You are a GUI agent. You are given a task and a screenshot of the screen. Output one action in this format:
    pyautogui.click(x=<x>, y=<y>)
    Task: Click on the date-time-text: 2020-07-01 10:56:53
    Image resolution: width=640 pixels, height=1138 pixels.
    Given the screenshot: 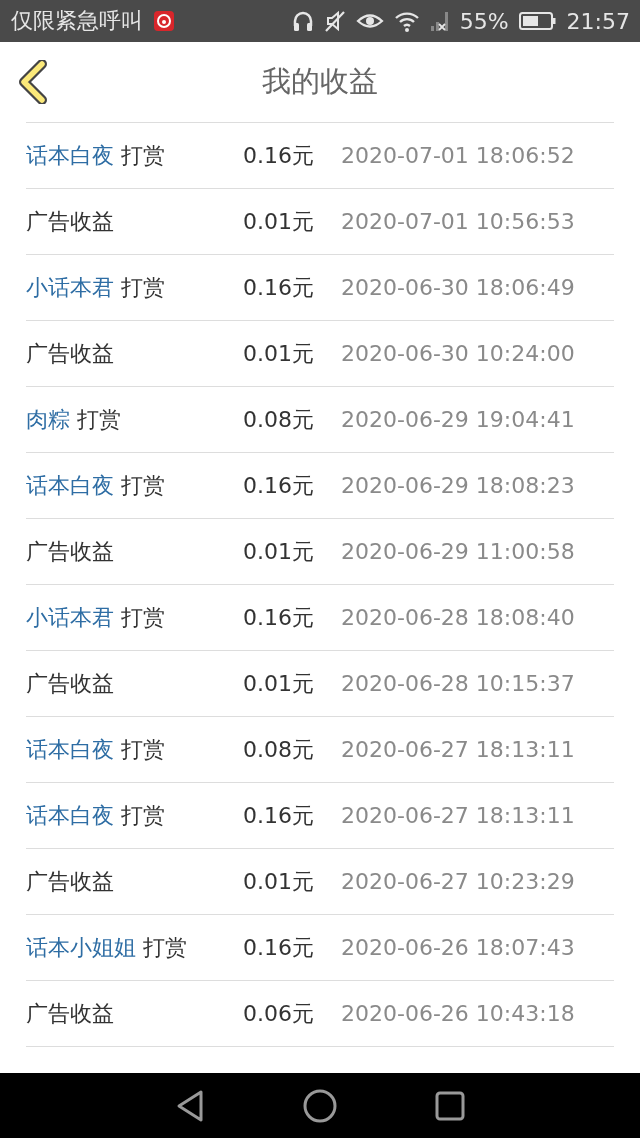 What is the action you would take?
    pyautogui.click(x=458, y=221)
    